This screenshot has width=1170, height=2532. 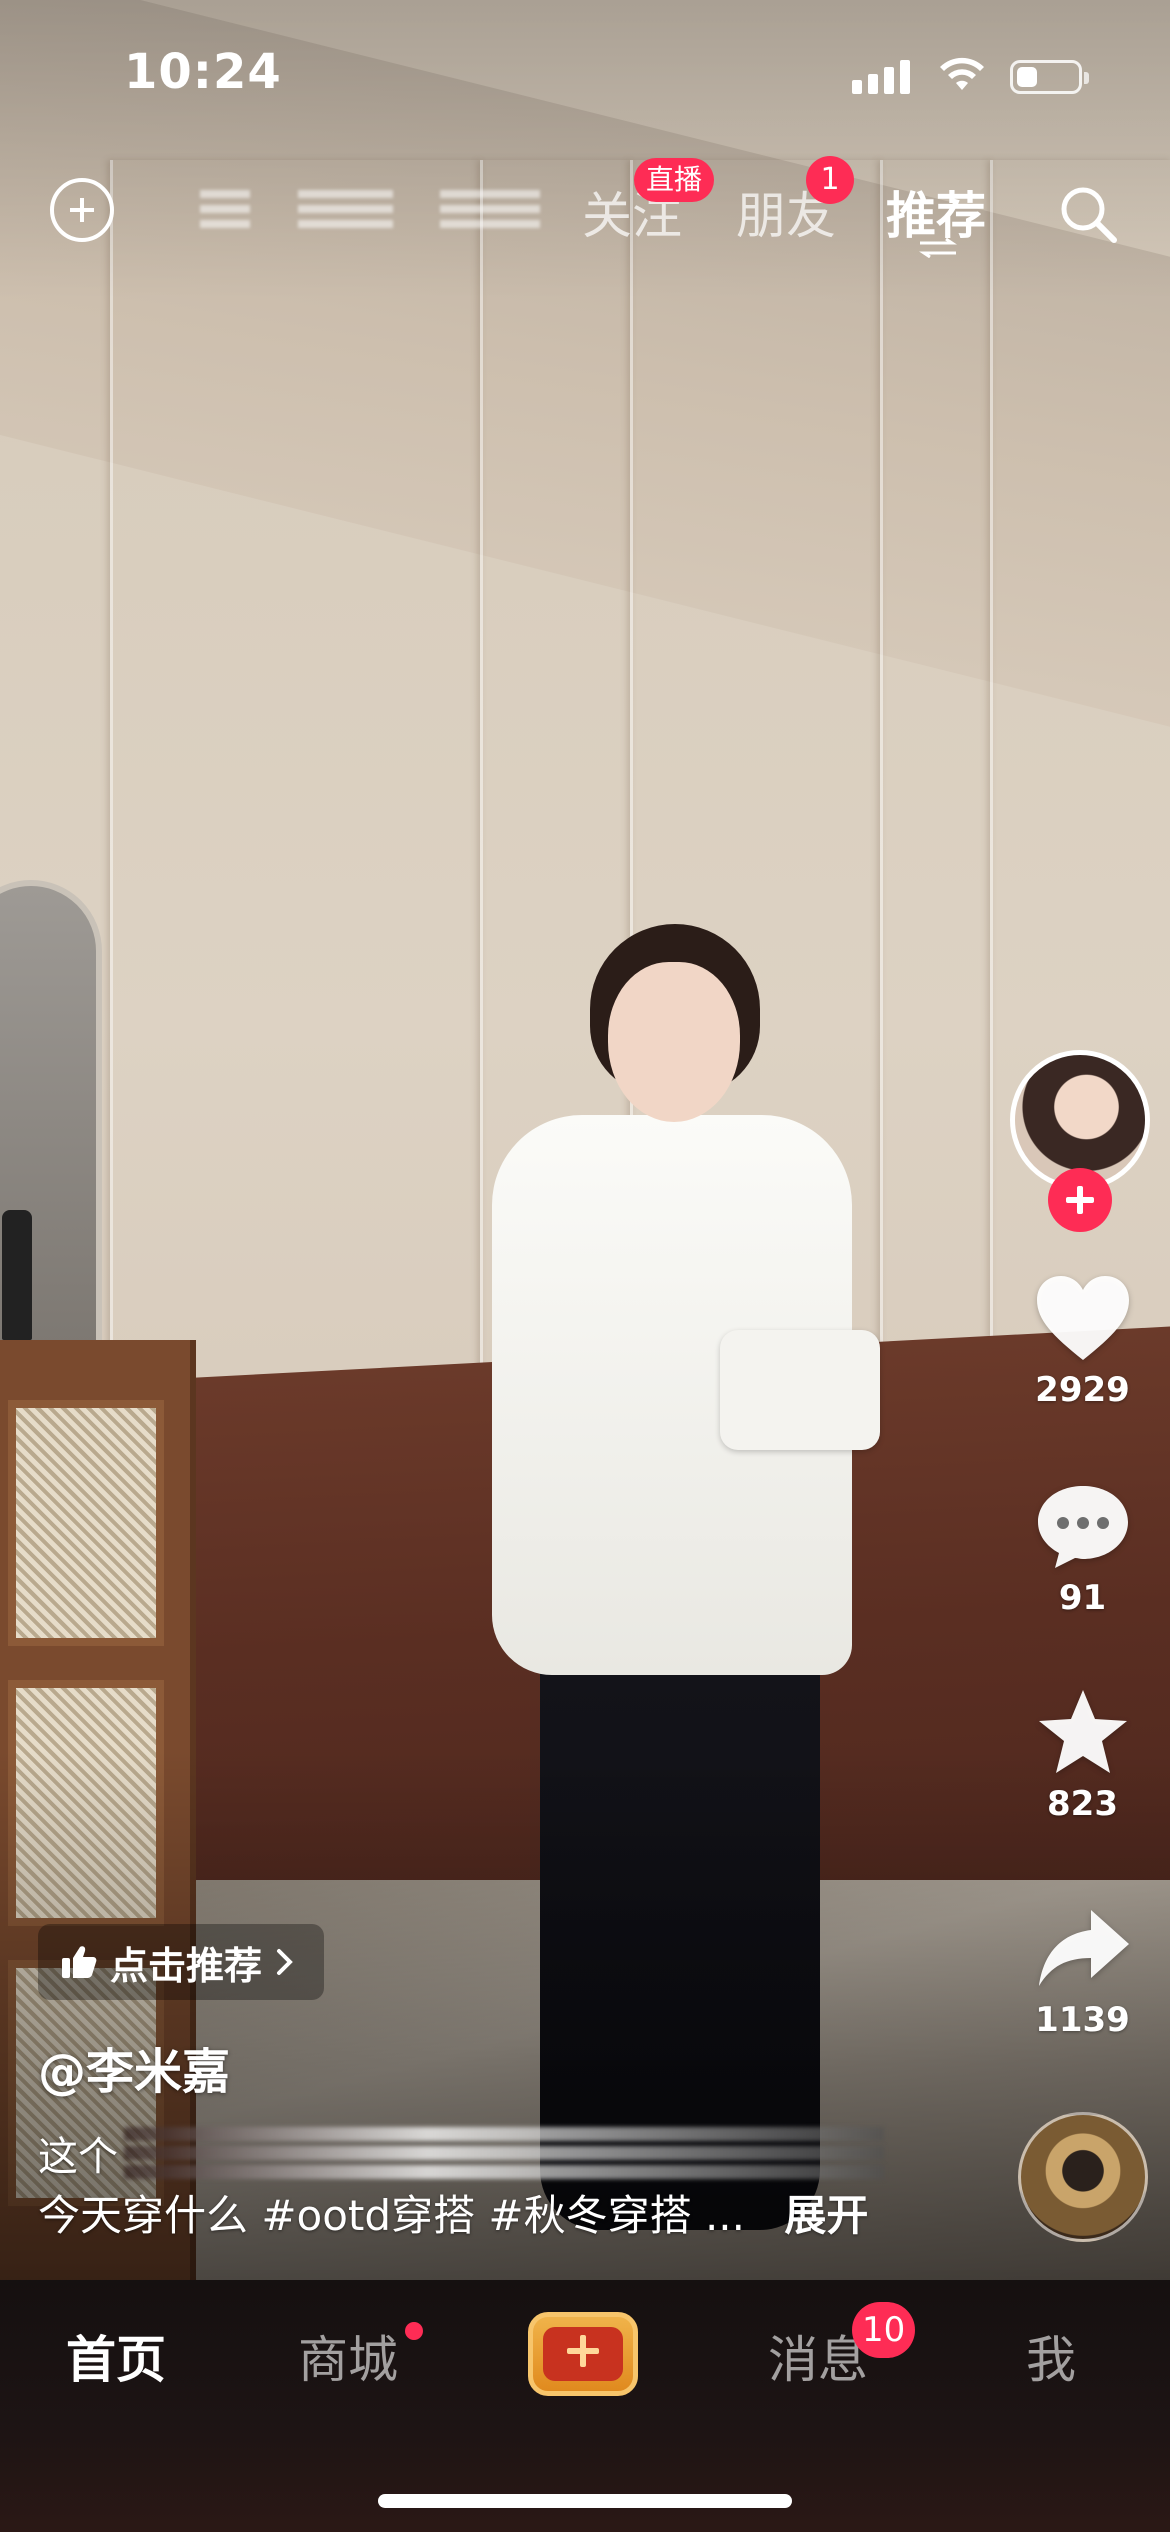 What do you see at coordinates (1083, 1948) in the screenshot?
I see `share-icon` at bounding box center [1083, 1948].